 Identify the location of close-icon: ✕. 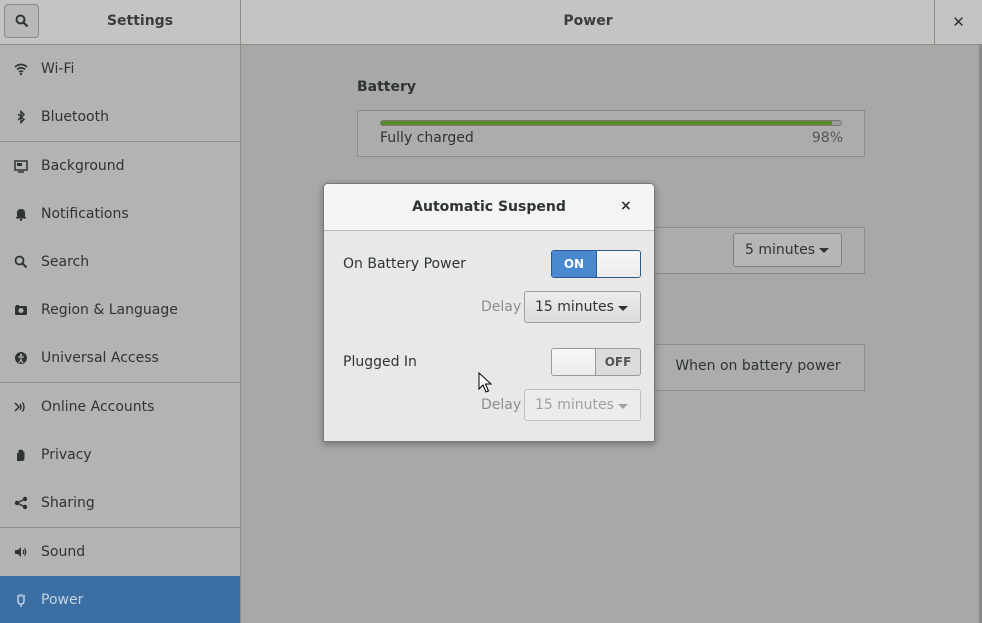
(958, 22).